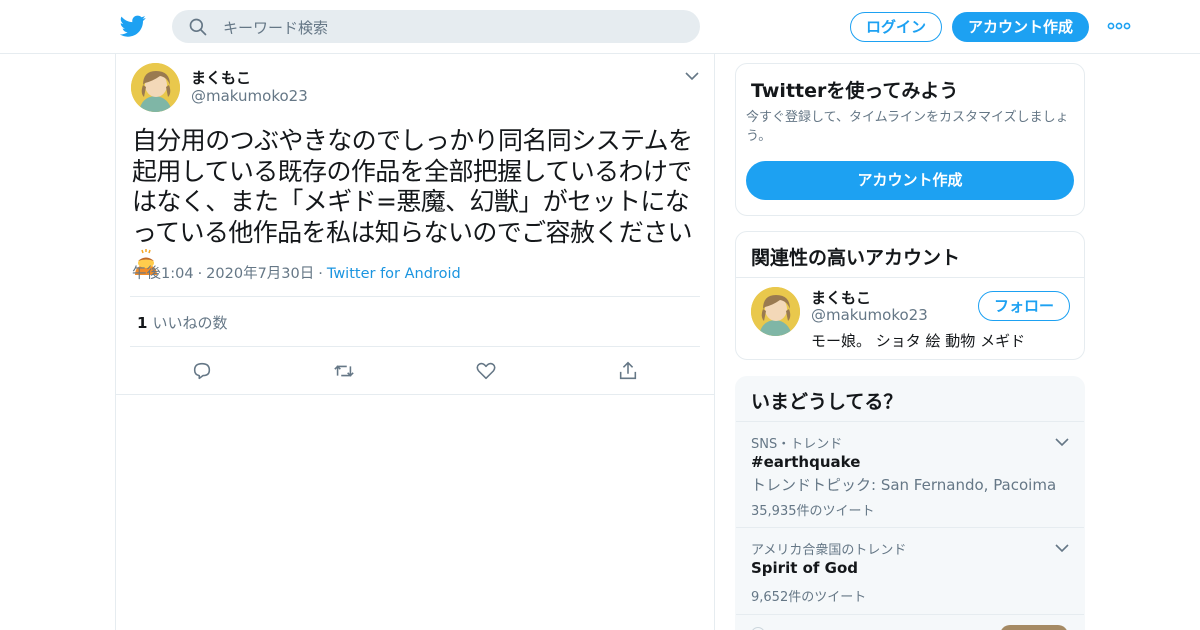 The width and height of the screenshot is (1200, 630). What do you see at coordinates (486, 371) in the screenshot?
I see `like-icon` at bounding box center [486, 371].